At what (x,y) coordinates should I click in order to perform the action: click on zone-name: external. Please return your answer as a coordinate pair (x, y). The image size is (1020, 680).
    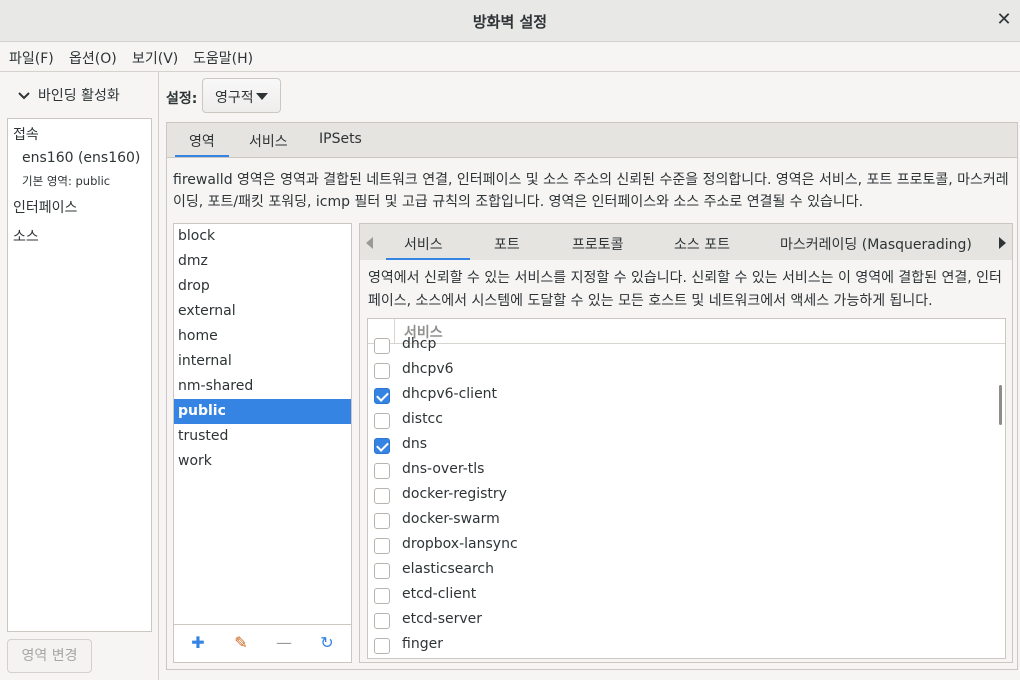
    Looking at the image, I should click on (207, 311).